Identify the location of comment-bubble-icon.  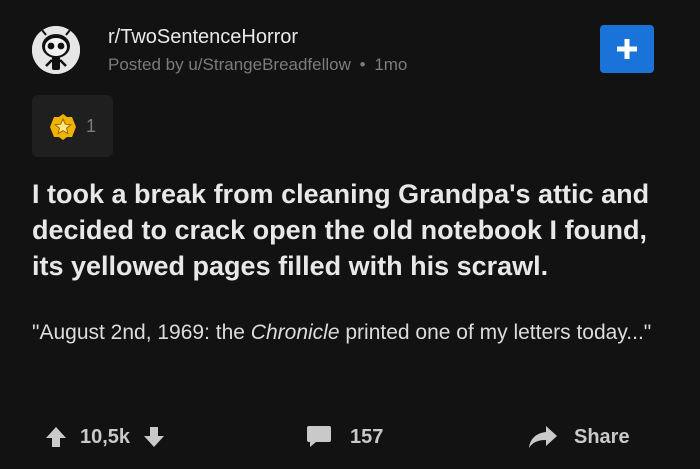
(319, 436).